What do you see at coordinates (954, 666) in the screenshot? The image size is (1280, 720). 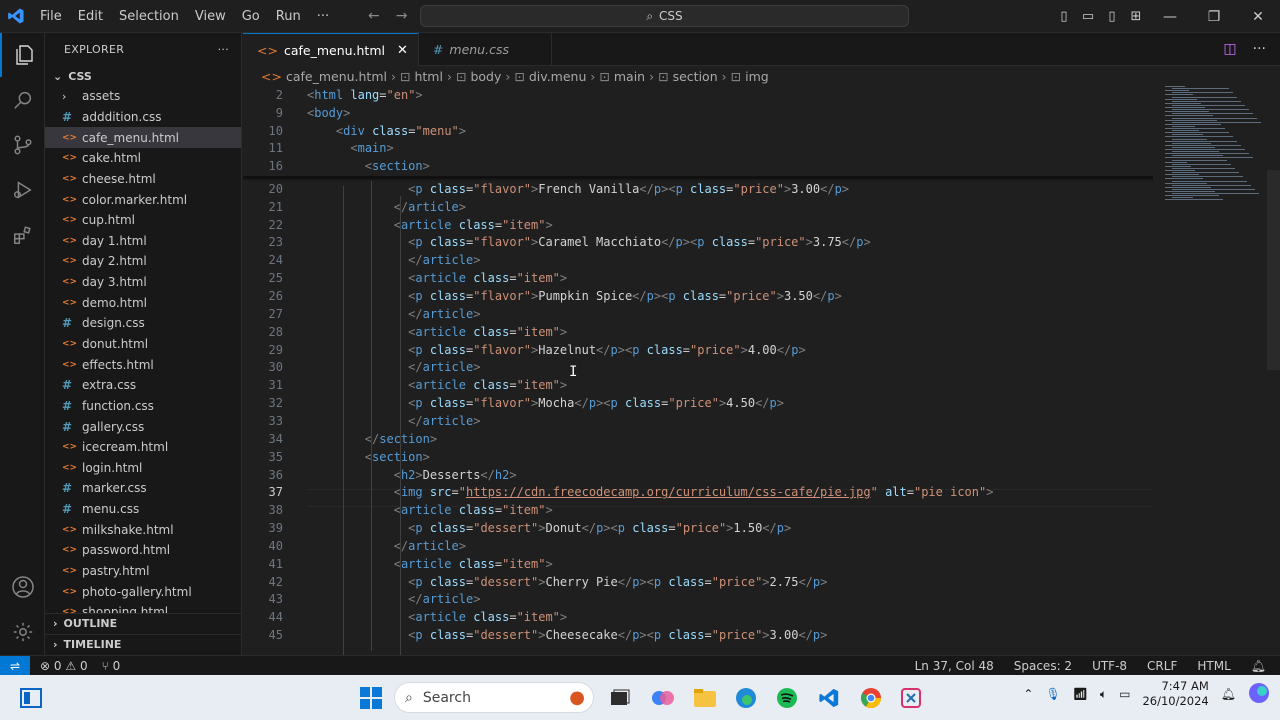 I see `cursor-position: Ln 37, Col 48` at bounding box center [954, 666].